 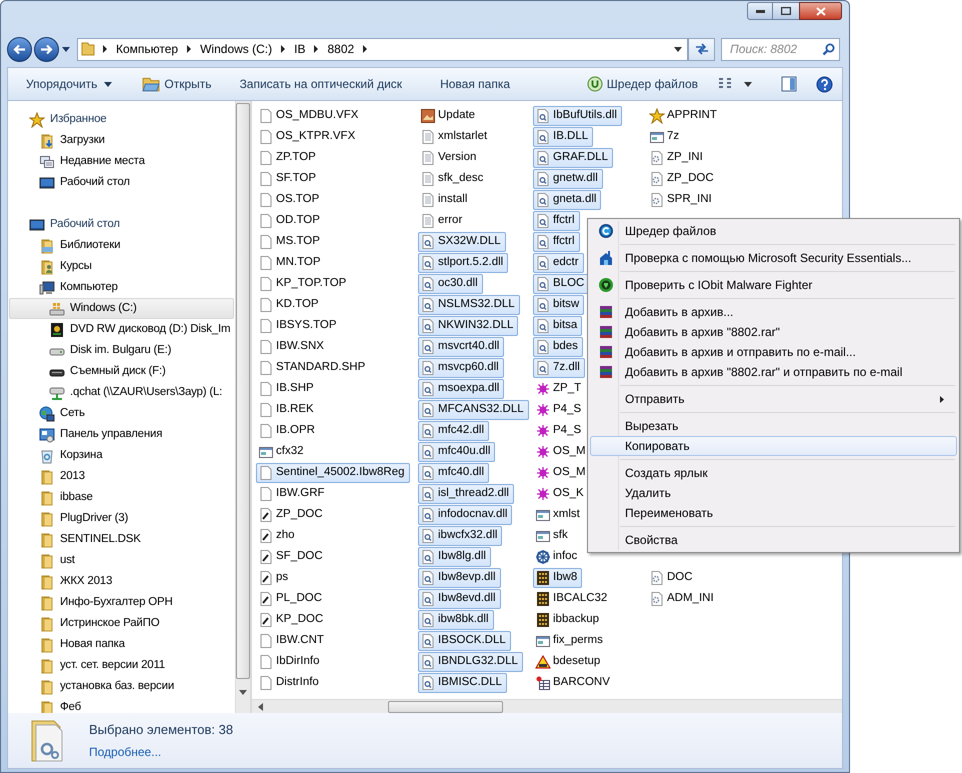 I want to click on sidebar-item: Инфо-Бухгалтер ОРН, so click(x=121, y=602).